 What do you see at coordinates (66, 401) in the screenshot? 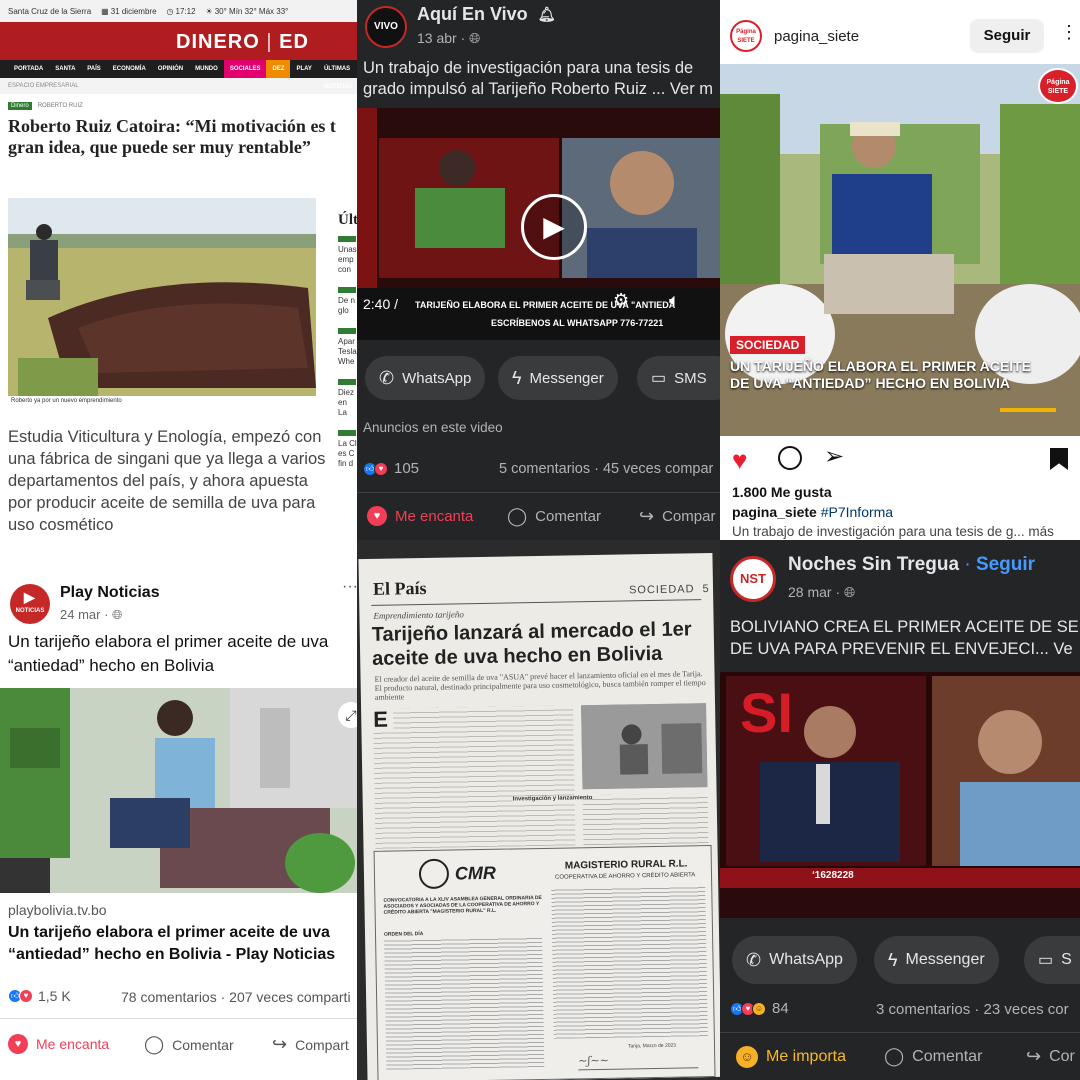
I see `photo-caption: Roberto ya por un nuevo emprendimiento` at bounding box center [66, 401].